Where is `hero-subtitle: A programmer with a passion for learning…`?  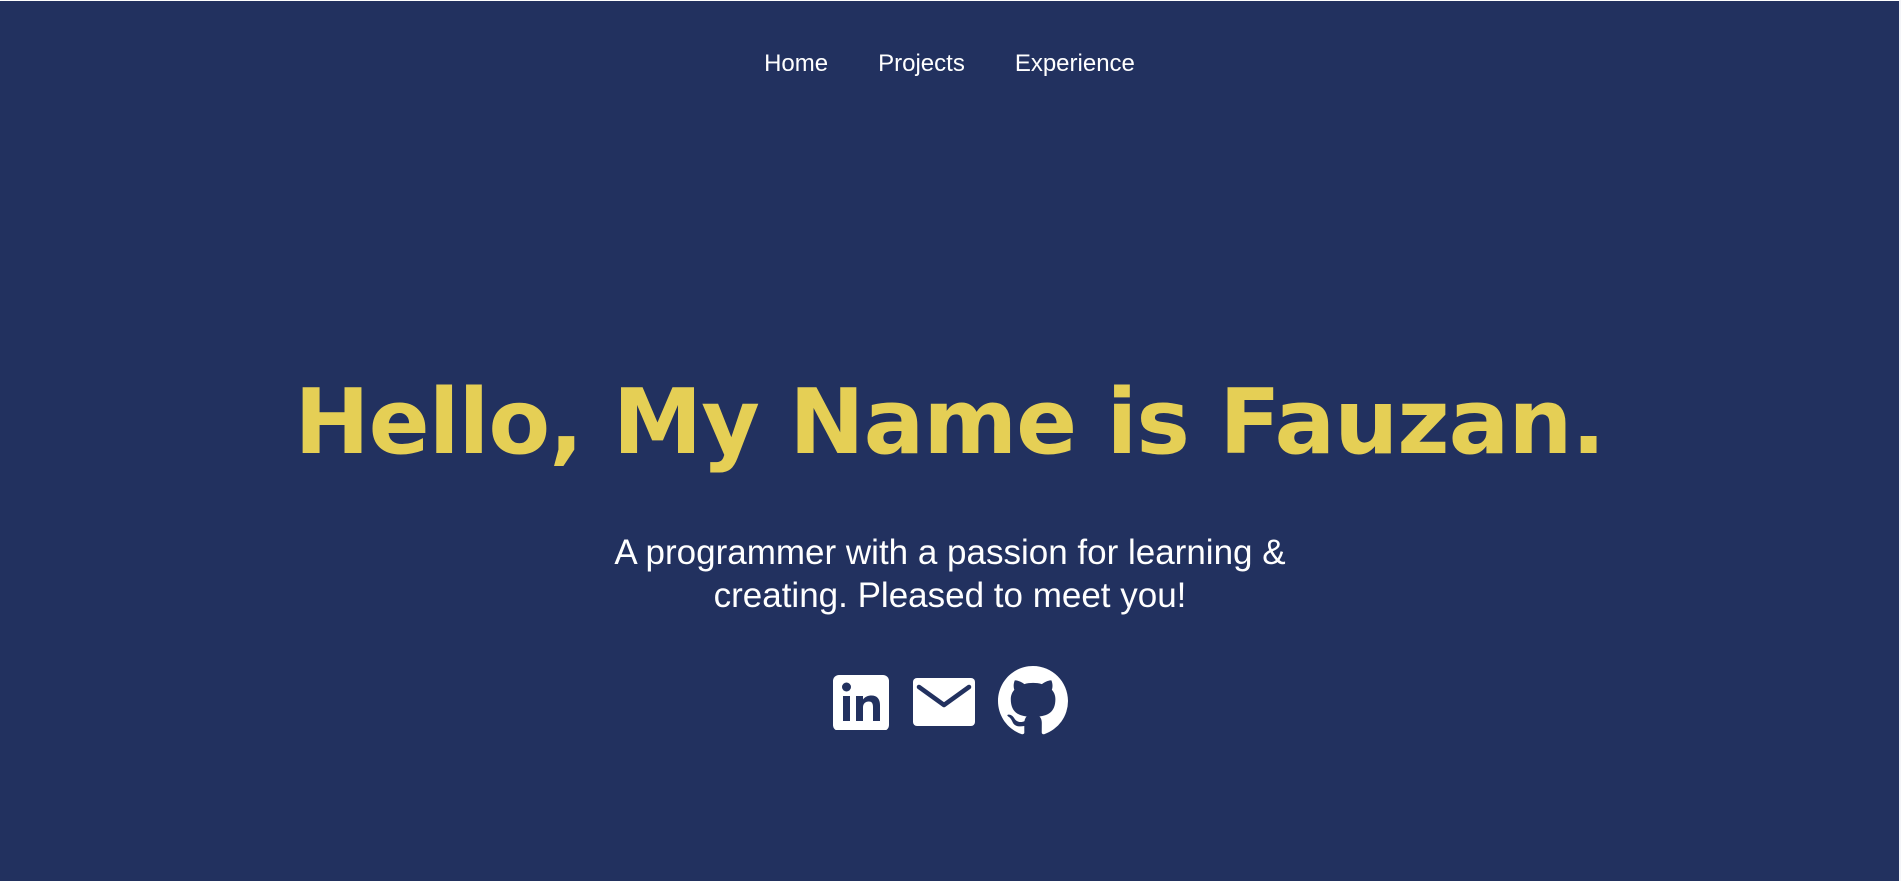 hero-subtitle: A programmer with a passion for learning… is located at coordinates (950, 574).